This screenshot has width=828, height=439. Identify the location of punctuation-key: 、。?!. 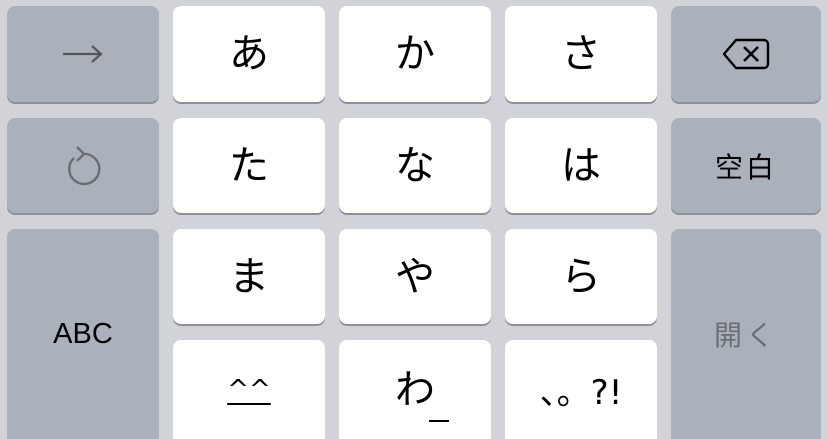
(581, 389).